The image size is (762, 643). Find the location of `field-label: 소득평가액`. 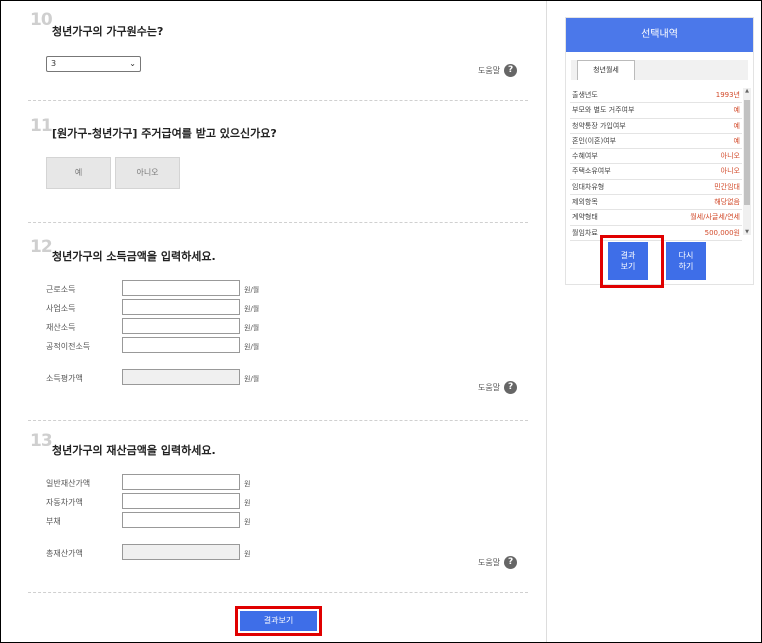

field-label: 소득평가액 is located at coordinates (64, 378).